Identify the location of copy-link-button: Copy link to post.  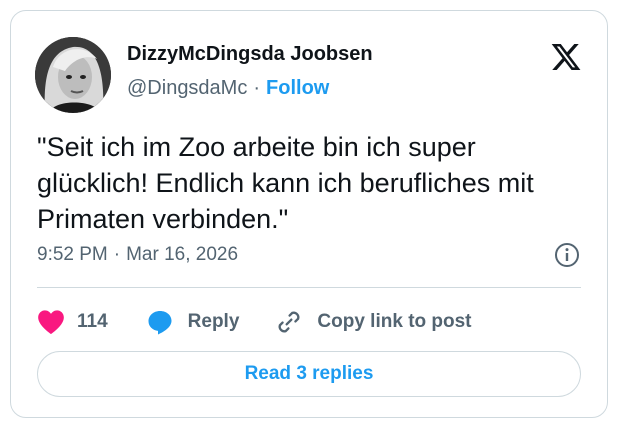
(373, 322).